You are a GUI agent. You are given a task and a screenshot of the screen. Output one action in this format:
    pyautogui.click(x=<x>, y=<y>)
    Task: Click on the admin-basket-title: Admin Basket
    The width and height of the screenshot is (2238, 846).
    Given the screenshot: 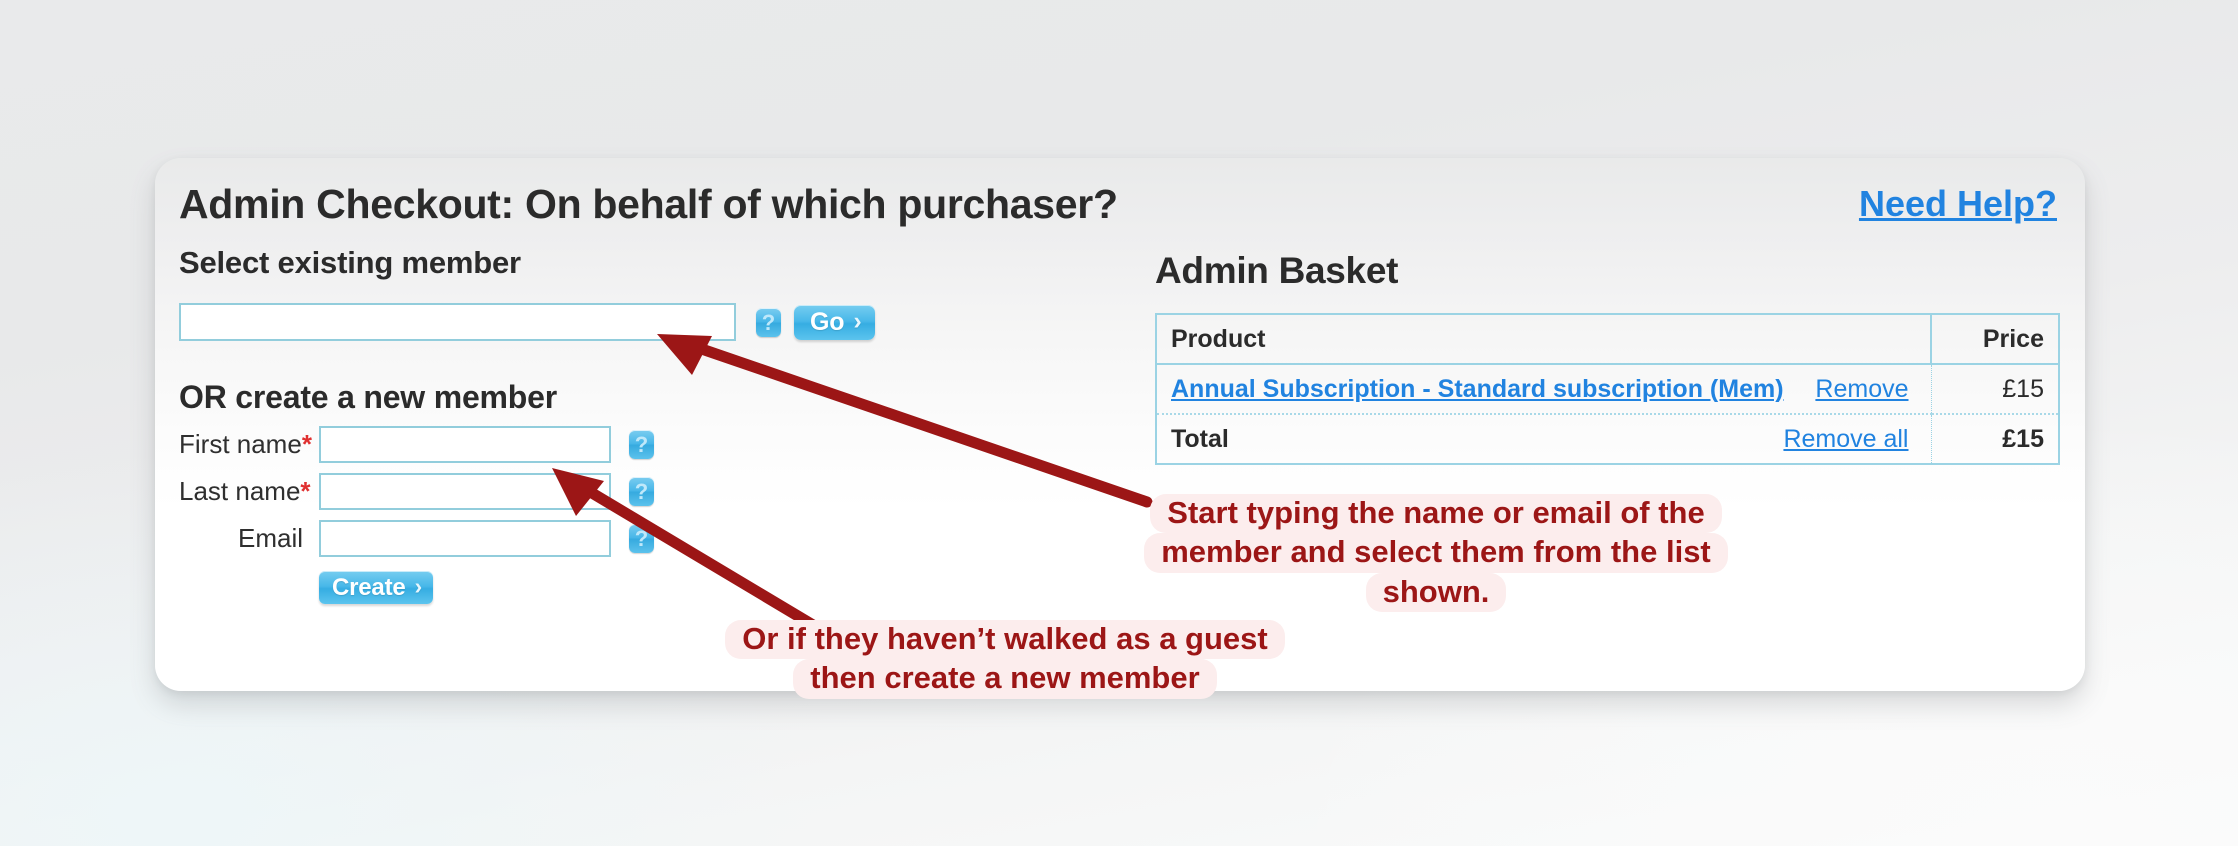 What is the action you would take?
    pyautogui.click(x=1277, y=270)
    